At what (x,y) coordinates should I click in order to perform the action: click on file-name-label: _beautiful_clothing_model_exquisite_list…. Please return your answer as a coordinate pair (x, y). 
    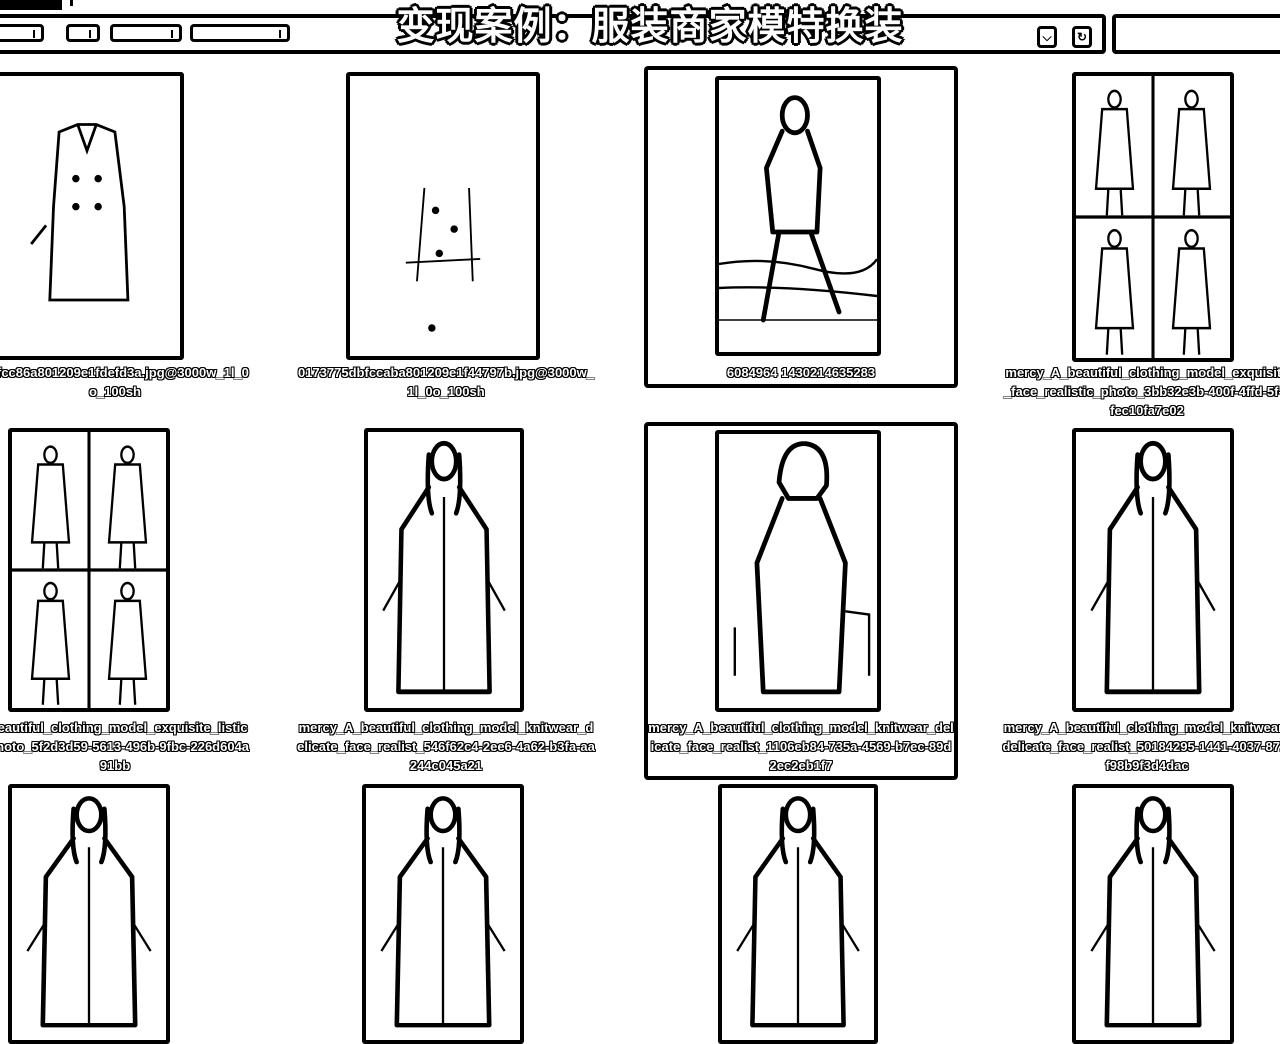
    Looking at the image, I should click on (125, 748).